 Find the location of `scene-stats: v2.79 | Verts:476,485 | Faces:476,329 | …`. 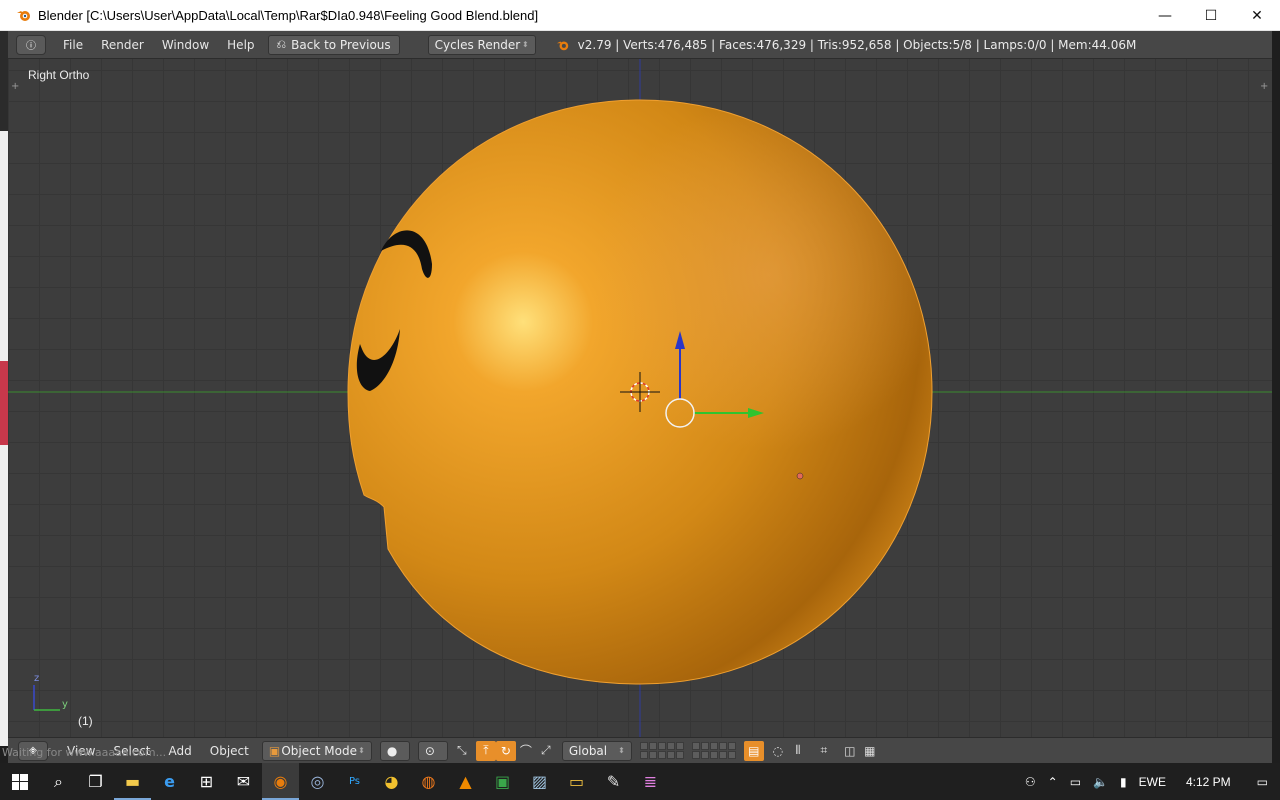

scene-stats: v2.79 | Verts:476,485 | Faces:476,329 | … is located at coordinates (846, 45).